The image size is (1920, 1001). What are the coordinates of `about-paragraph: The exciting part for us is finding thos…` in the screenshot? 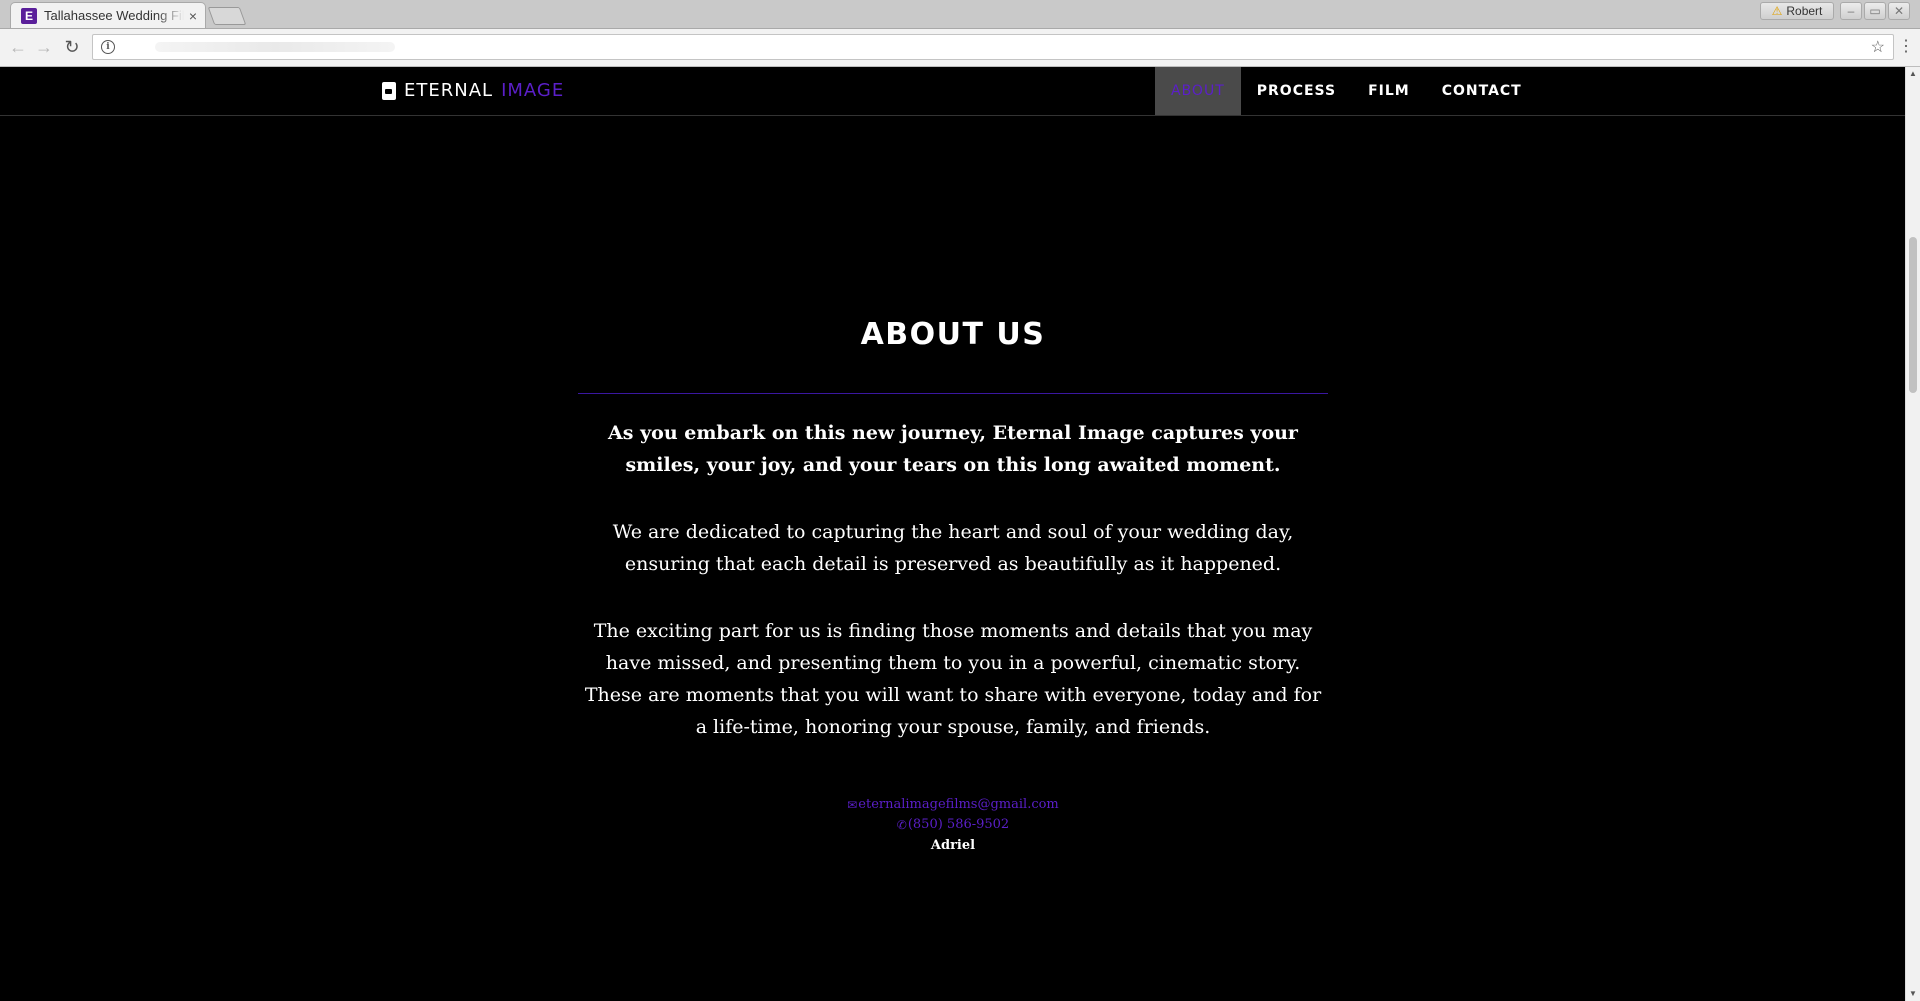 It's located at (953, 679).